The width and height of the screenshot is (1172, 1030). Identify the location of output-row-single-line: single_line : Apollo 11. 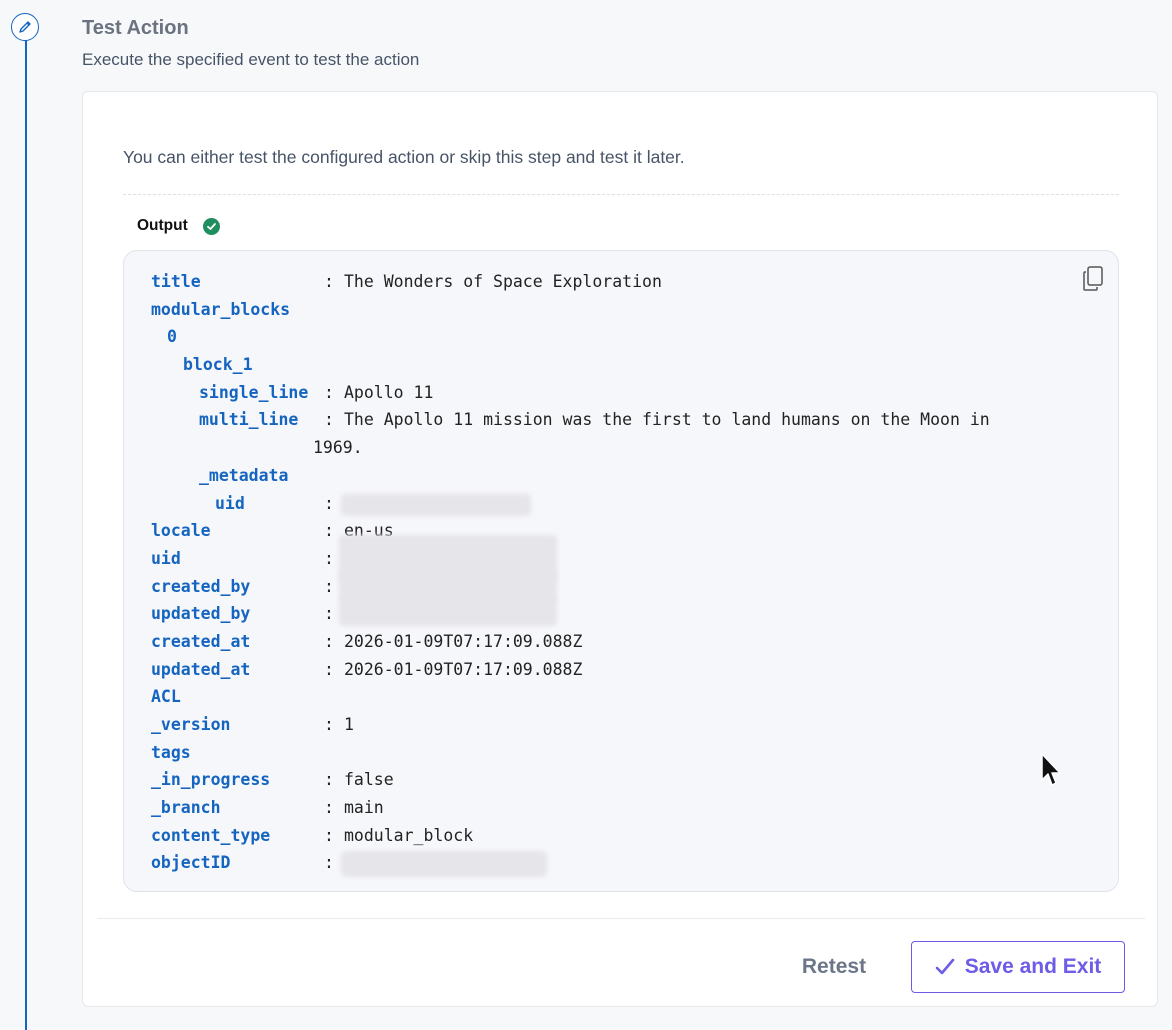
(624, 393).